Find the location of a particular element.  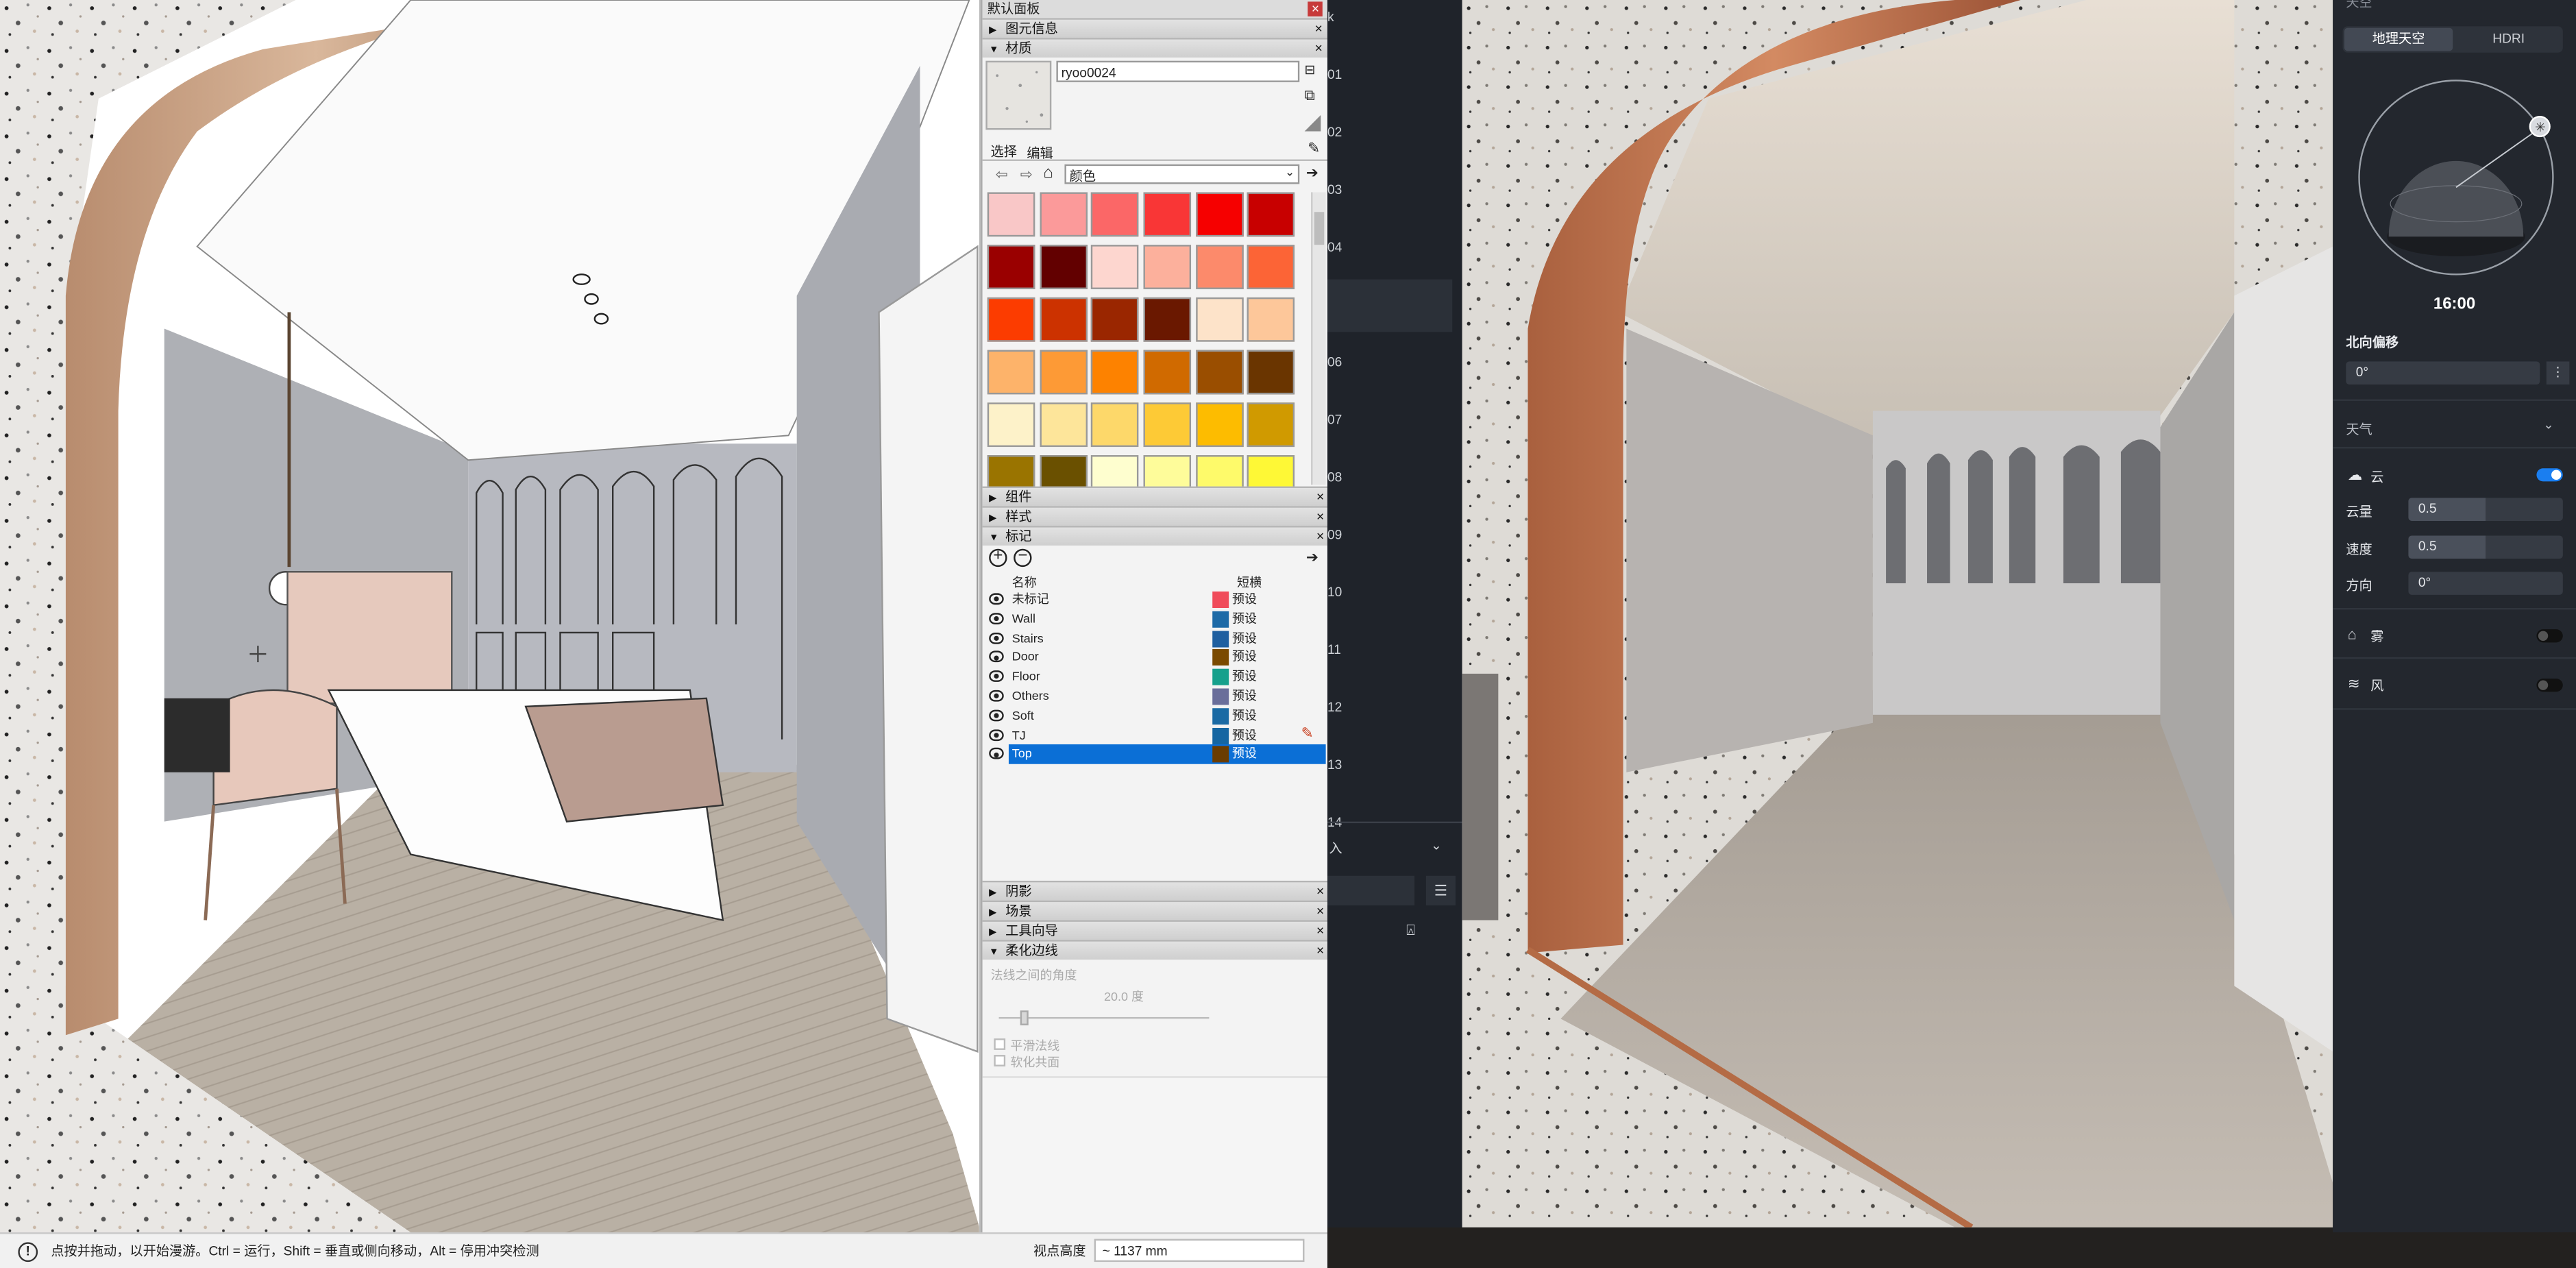

scene-number: 03 is located at coordinates (1335, 190).